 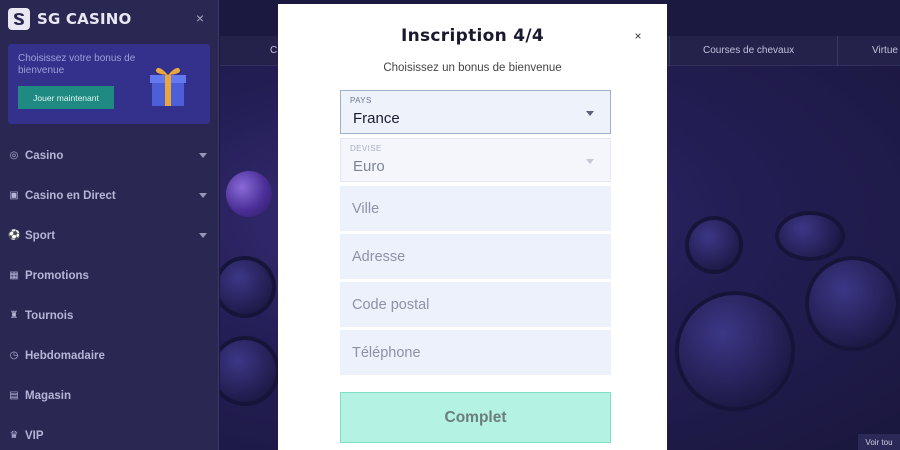 I want to click on top-nav-item-virtual: Virtue, so click(x=885, y=50).